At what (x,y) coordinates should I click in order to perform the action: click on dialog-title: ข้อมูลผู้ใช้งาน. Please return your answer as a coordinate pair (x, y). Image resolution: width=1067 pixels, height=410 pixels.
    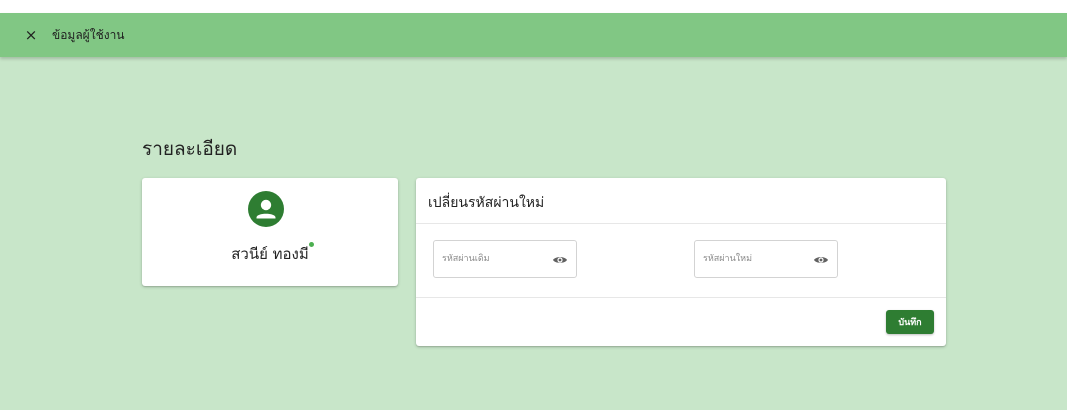
    Looking at the image, I should click on (88, 35).